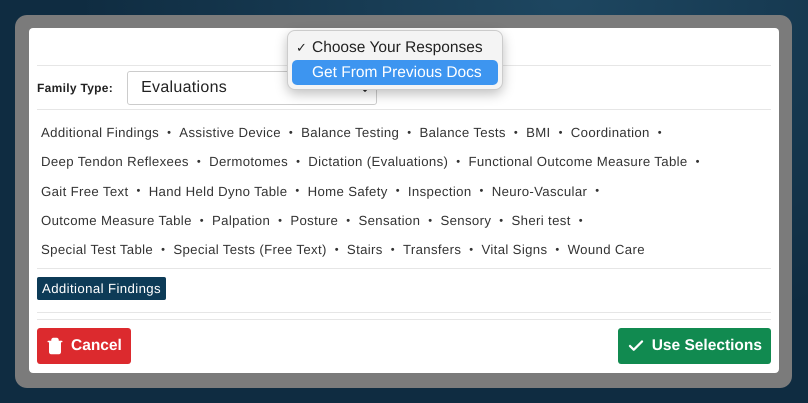  I want to click on response-item-link: Transfers, so click(432, 250).